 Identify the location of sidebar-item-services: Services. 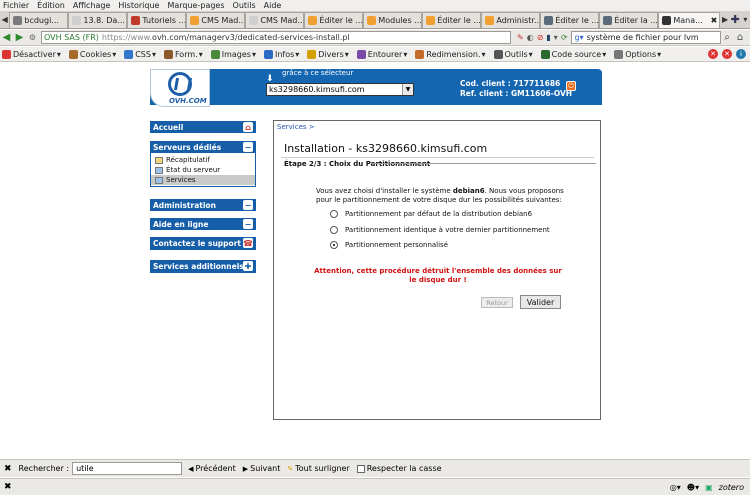
(203, 180).